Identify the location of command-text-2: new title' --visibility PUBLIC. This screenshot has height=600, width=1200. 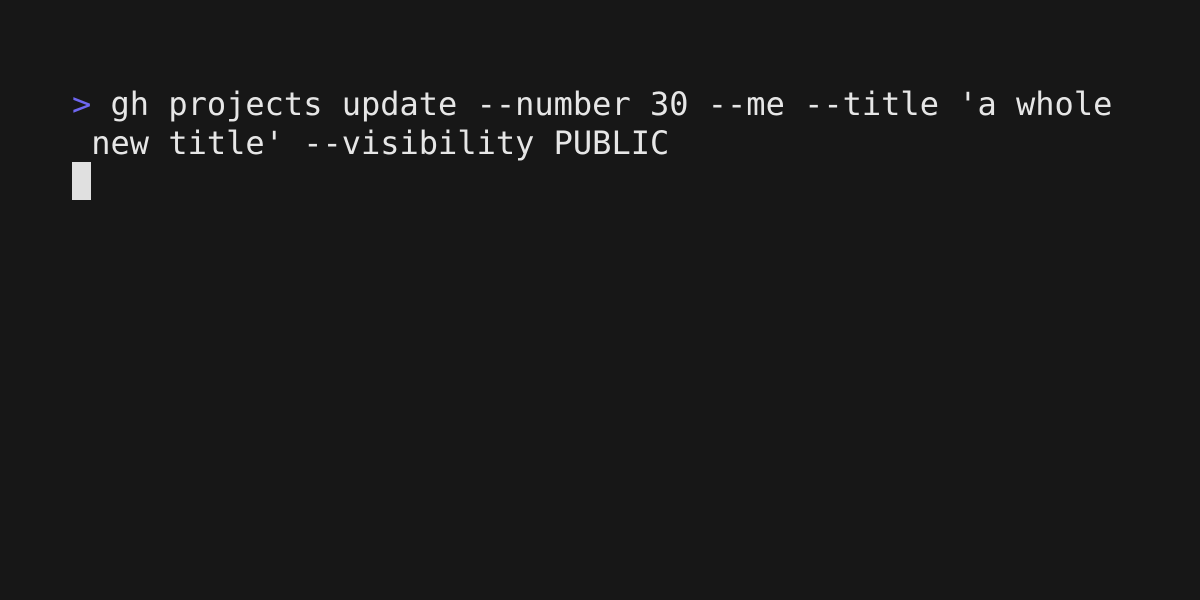
(371, 143).